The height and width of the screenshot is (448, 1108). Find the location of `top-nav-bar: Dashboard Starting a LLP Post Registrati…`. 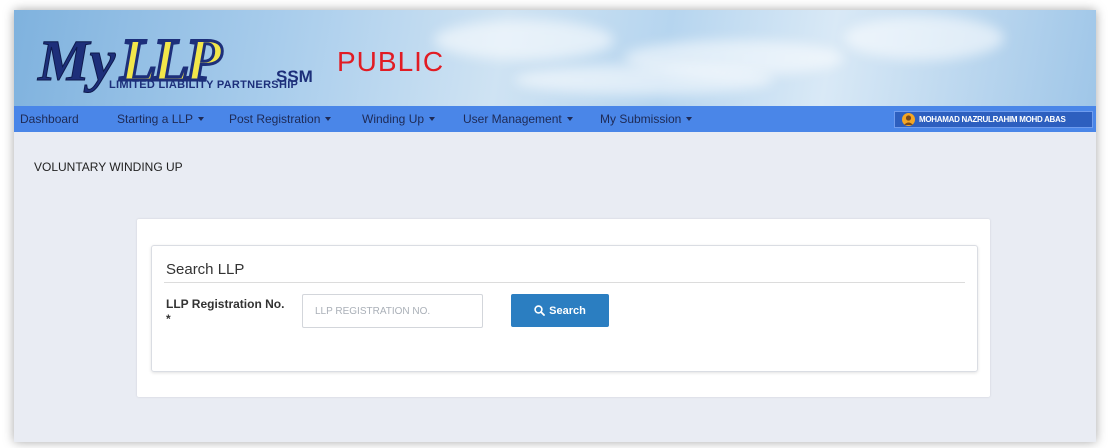

top-nav-bar: Dashboard Starting a LLP Post Registrati… is located at coordinates (555, 119).